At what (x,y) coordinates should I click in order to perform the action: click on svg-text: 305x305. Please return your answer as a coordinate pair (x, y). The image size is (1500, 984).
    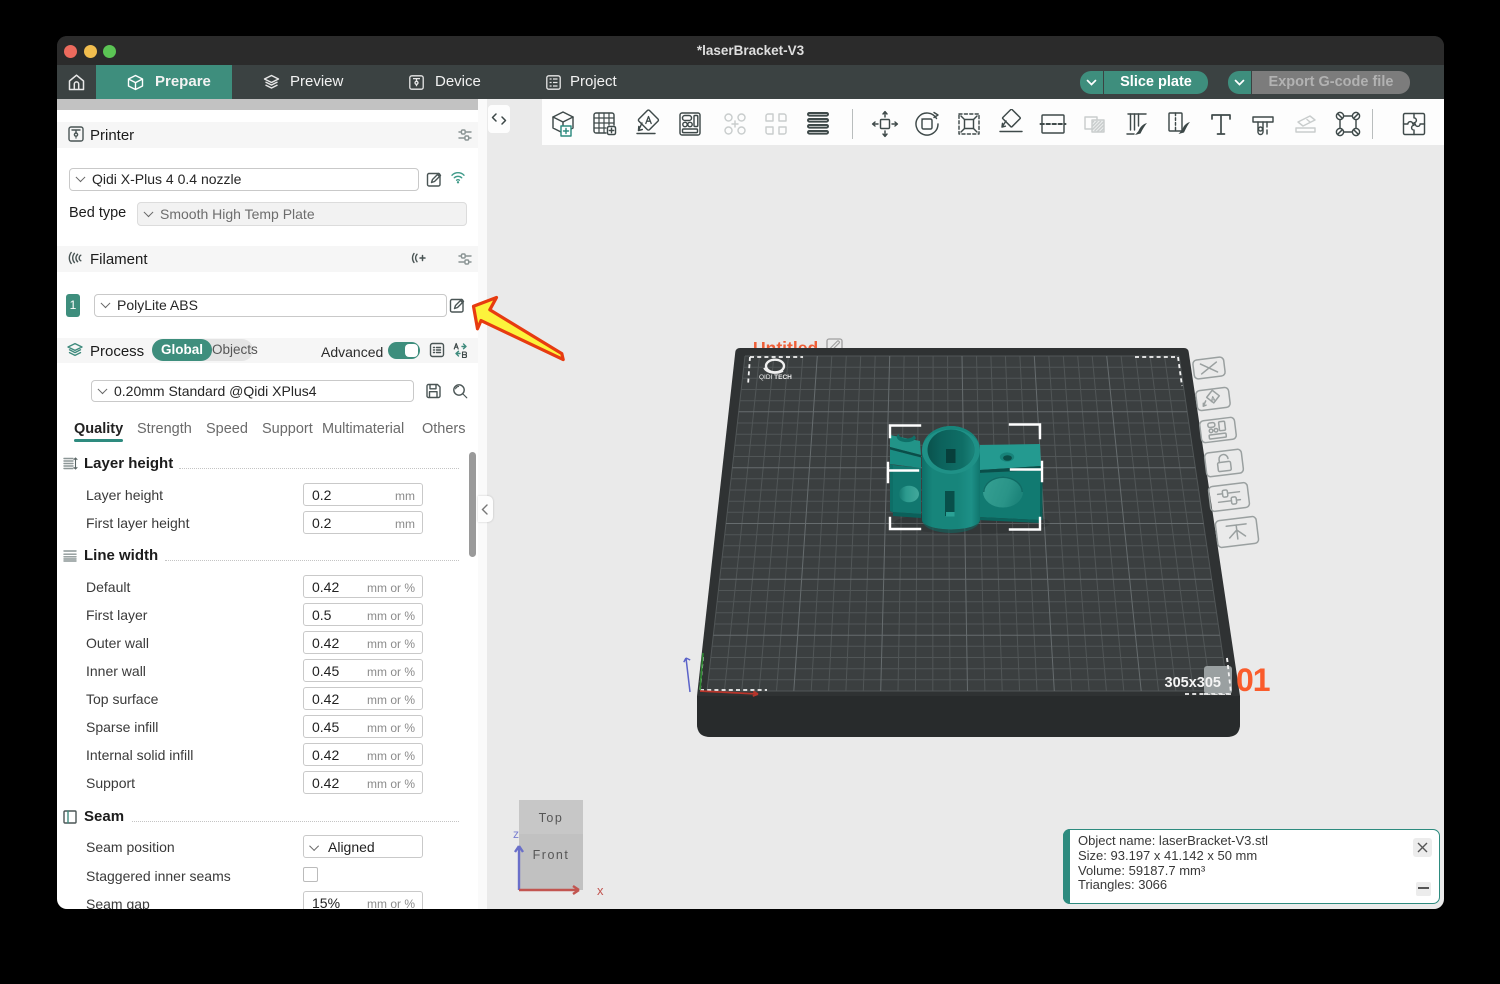
    Looking at the image, I should click on (1193, 683).